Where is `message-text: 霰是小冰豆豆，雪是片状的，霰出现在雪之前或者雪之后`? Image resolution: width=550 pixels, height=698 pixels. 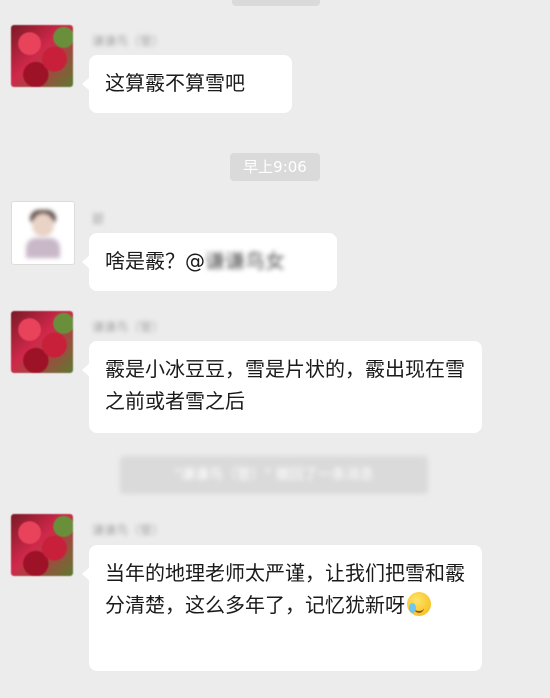
message-text: 霰是小冰豆豆，雪是片状的，霰出现在雪之前或者雪之后 is located at coordinates (285, 385).